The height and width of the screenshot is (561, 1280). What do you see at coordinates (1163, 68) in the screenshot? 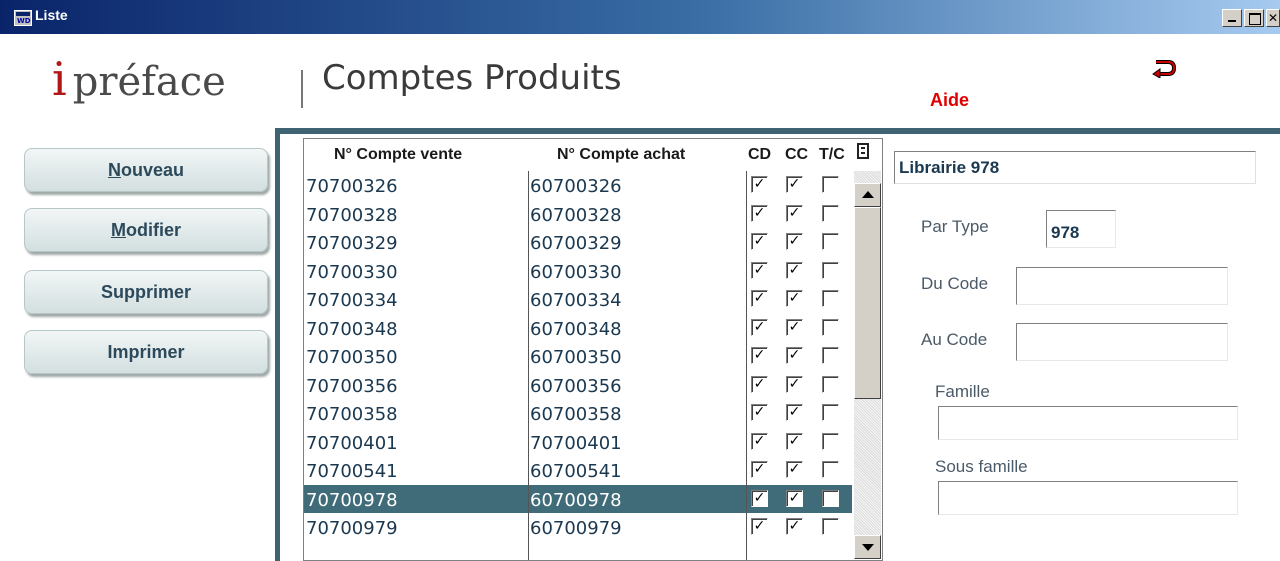
I see `return-arrow-icon` at bounding box center [1163, 68].